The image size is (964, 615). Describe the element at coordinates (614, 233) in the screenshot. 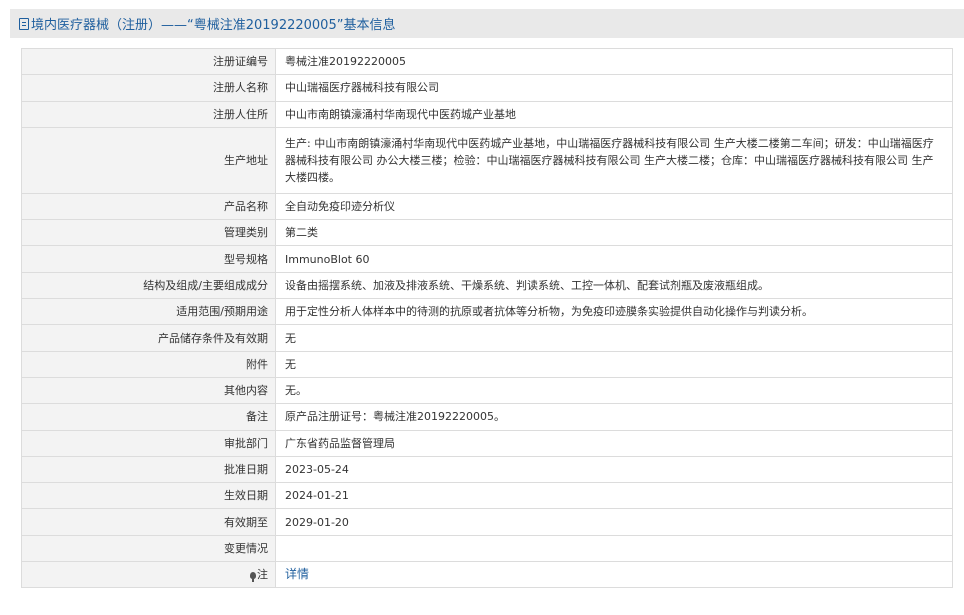

I see `row-value: 第二类` at that location.